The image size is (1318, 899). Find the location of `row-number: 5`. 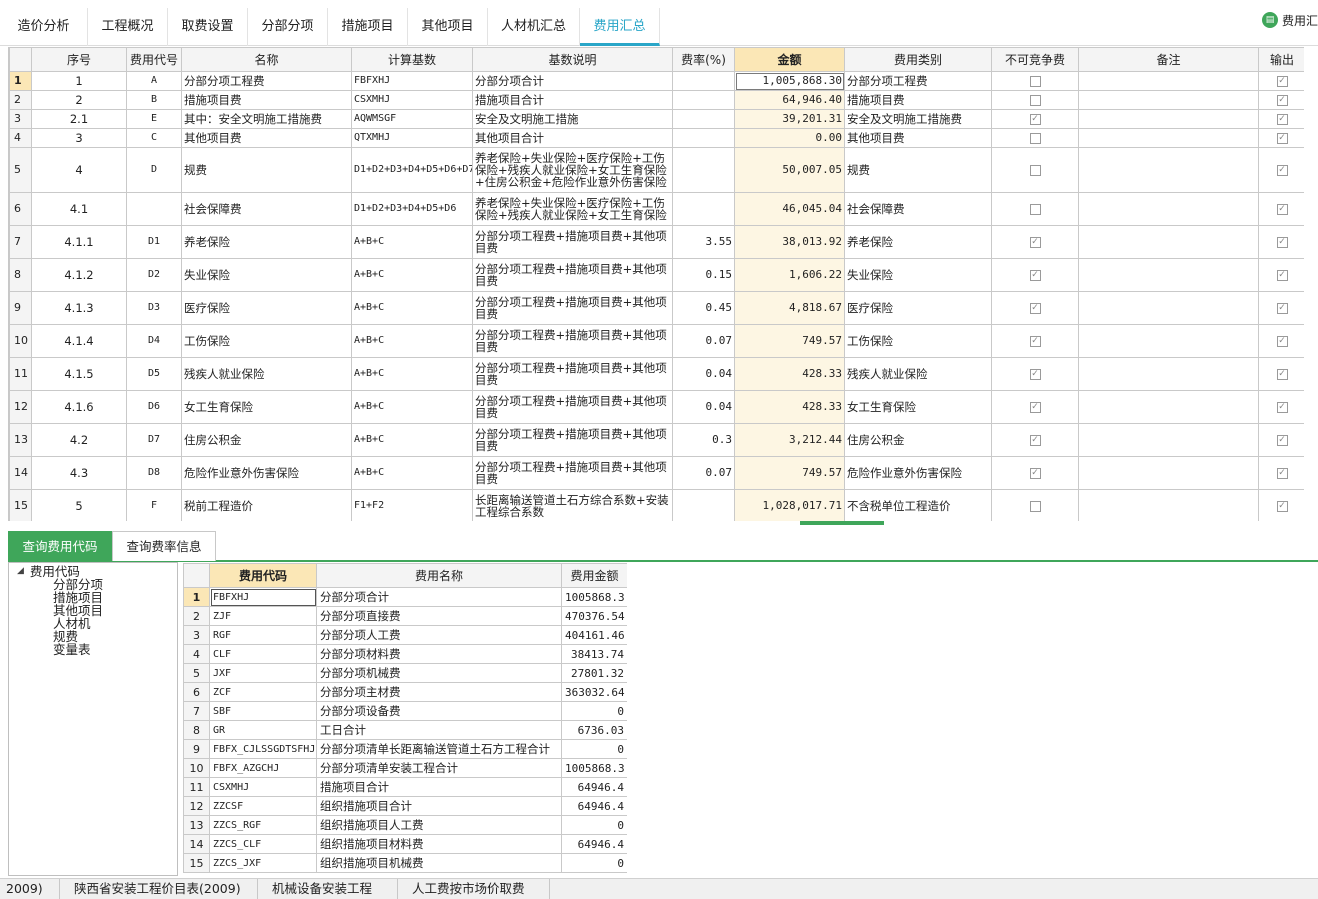

row-number: 5 is located at coordinates (20, 170).